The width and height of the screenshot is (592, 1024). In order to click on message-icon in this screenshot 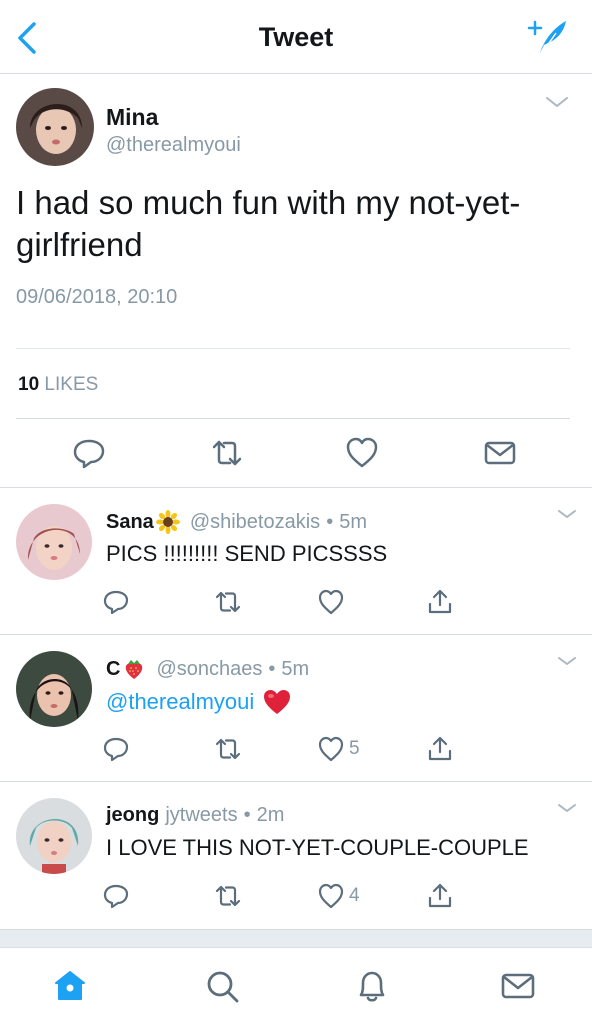, I will do `click(500, 453)`.